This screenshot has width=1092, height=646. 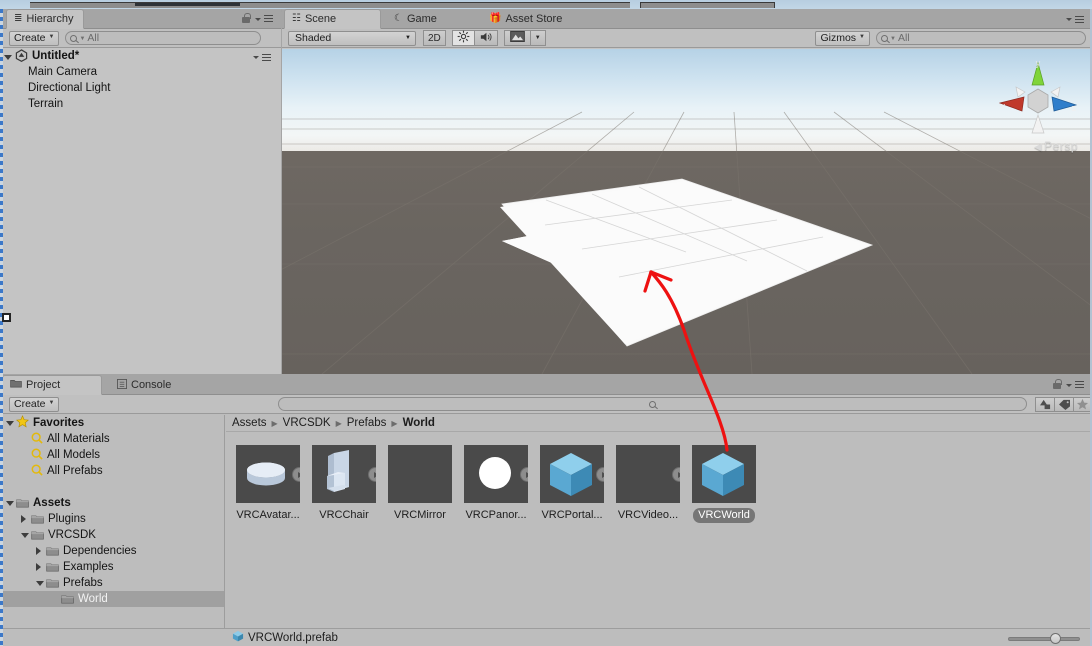 I want to click on tree-item-plugins: Plugins, so click(x=112, y=519).